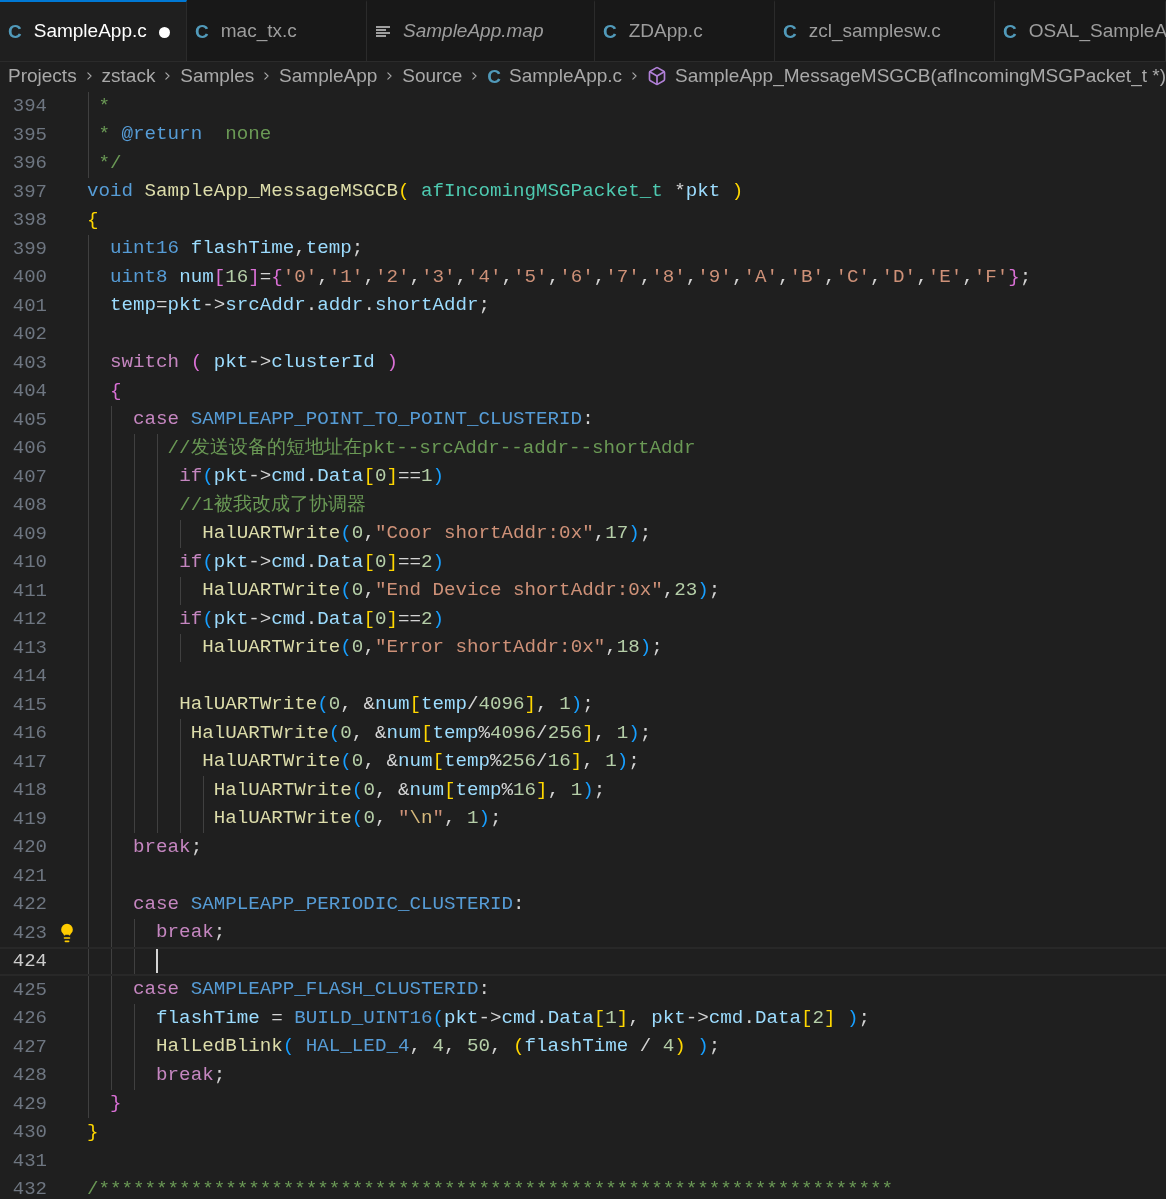 The width and height of the screenshot is (1166, 1199). What do you see at coordinates (409, 790) in the screenshot?
I see `code-line: HalUARTWrite(0, &num[temp%16], 1);` at bounding box center [409, 790].